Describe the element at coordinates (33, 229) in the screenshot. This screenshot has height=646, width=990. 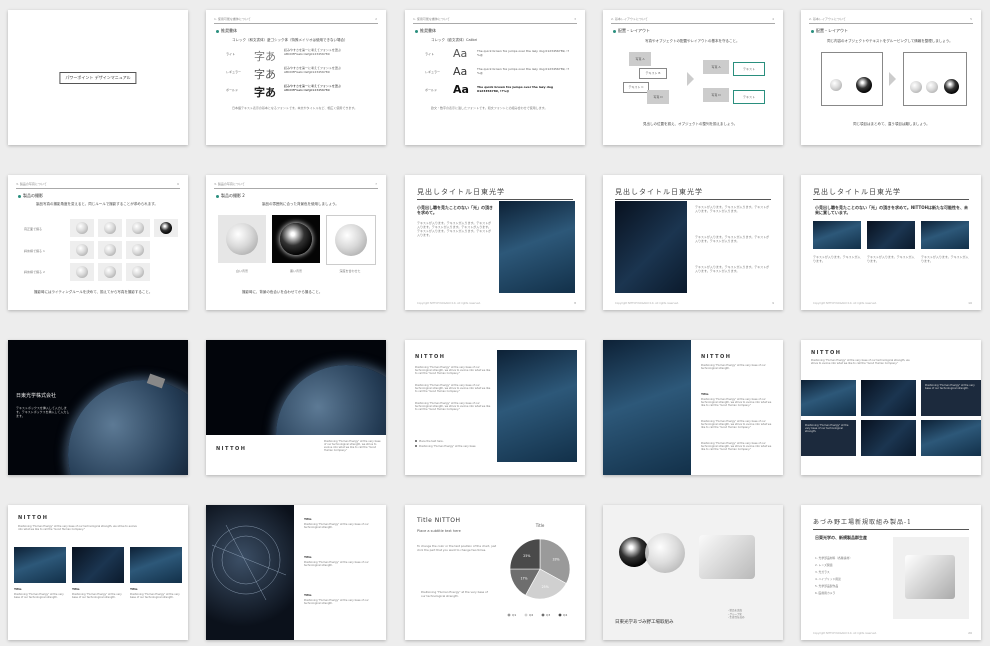
I see `row-label: 真正面で撮る` at that location.